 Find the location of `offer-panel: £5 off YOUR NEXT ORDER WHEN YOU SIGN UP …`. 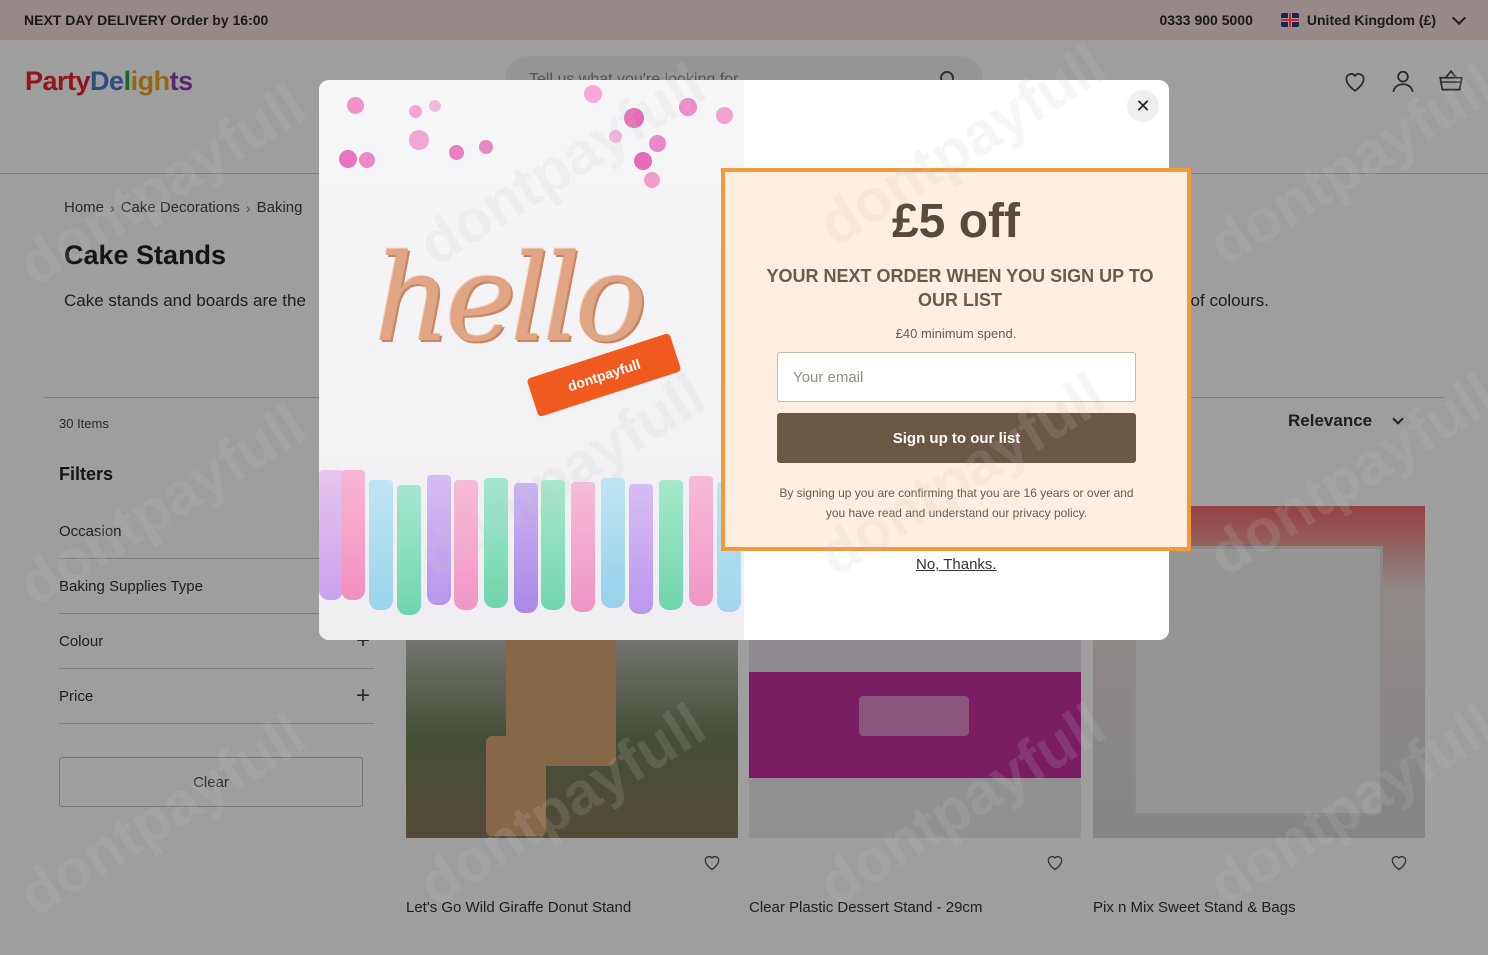

offer-panel: £5 off YOUR NEXT ORDER WHEN YOU SIGN UP … is located at coordinates (956, 359).